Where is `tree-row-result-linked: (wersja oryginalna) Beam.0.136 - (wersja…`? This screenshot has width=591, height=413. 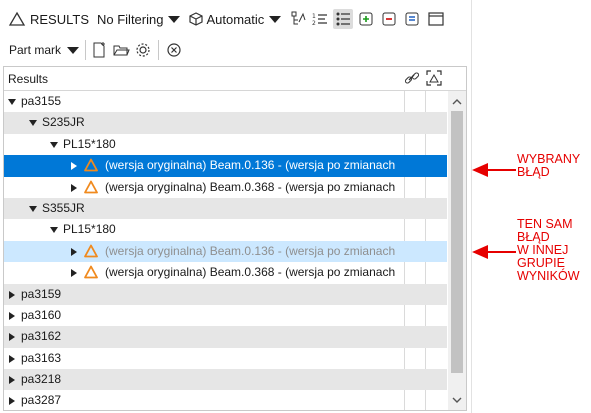 tree-row-result-linked: (wersja oryginalna) Beam.0.136 - (wersja… is located at coordinates (225, 251).